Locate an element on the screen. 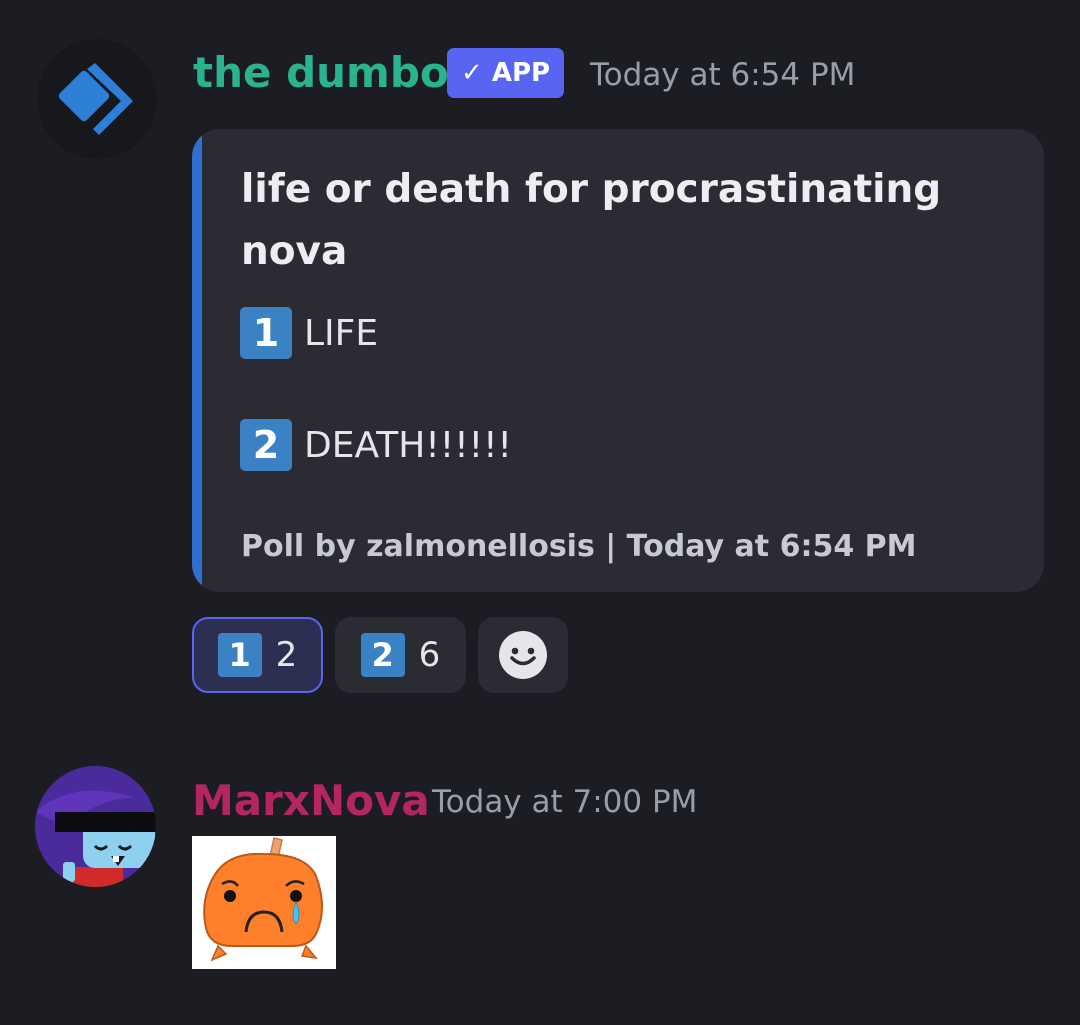  poll-option-1: 1 LIFE is located at coordinates (309, 333).